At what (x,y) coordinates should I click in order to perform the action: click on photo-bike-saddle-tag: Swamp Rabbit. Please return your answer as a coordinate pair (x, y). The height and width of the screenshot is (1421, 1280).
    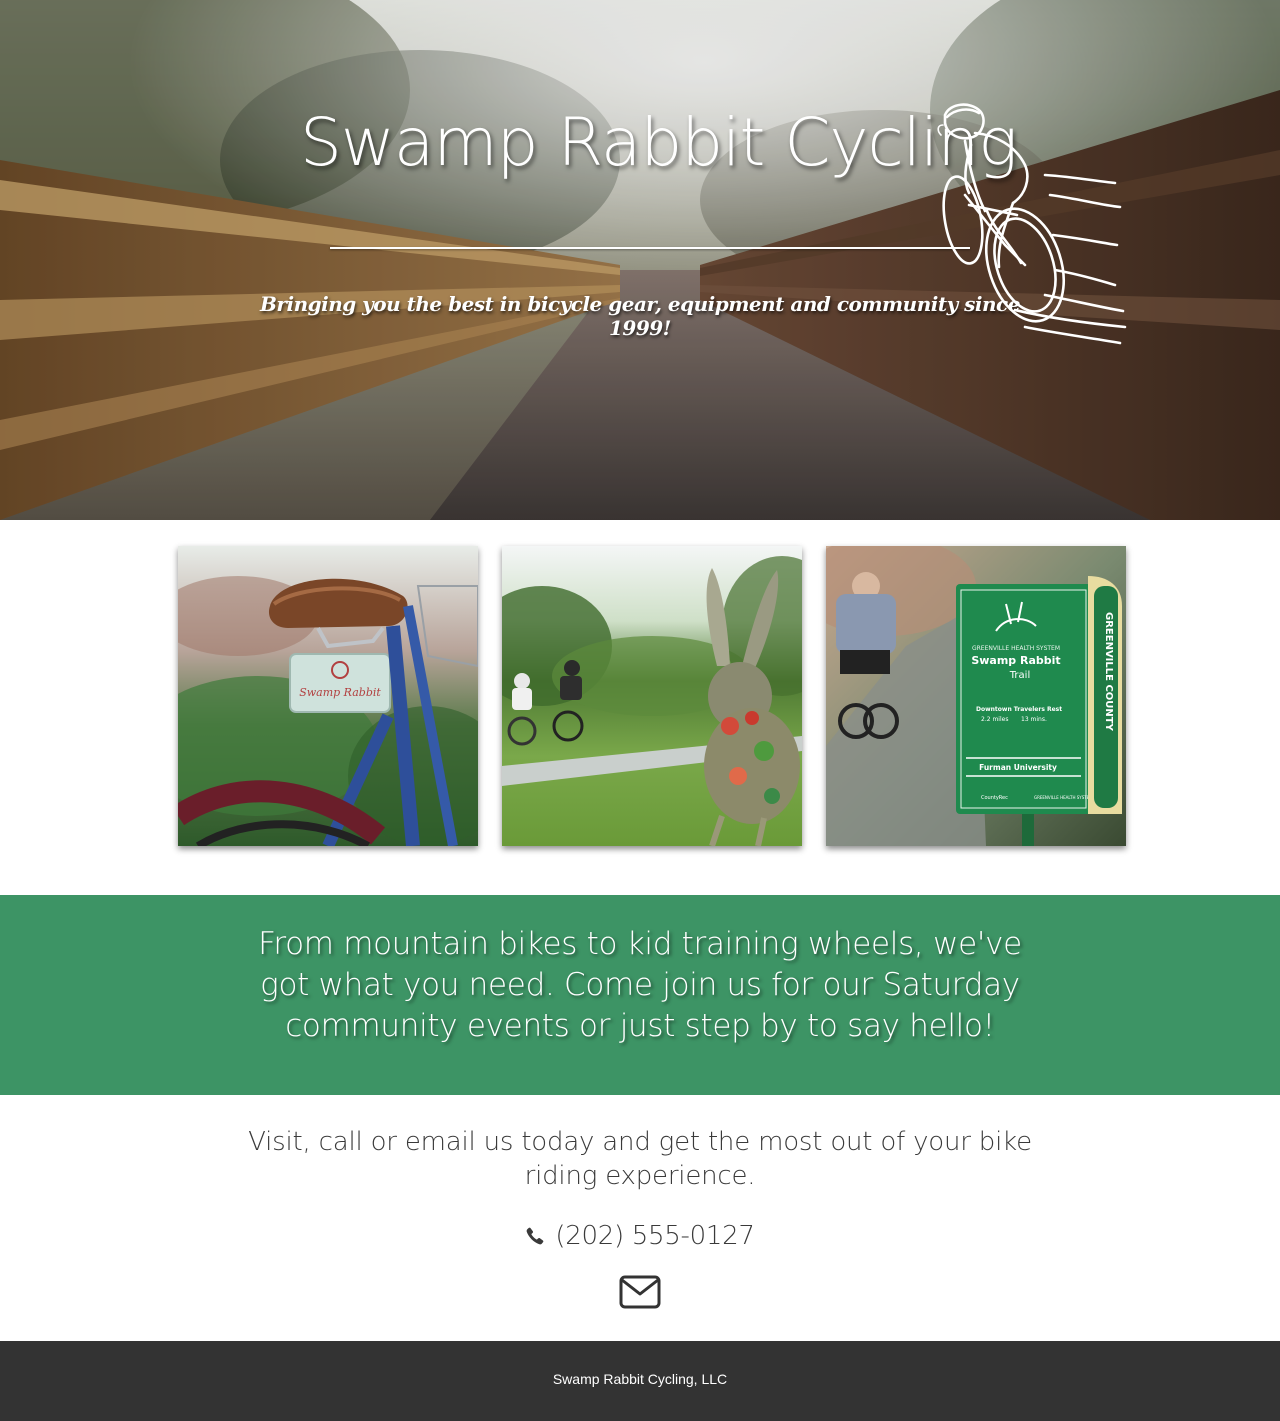
    Looking at the image, I should click on (328, 696).